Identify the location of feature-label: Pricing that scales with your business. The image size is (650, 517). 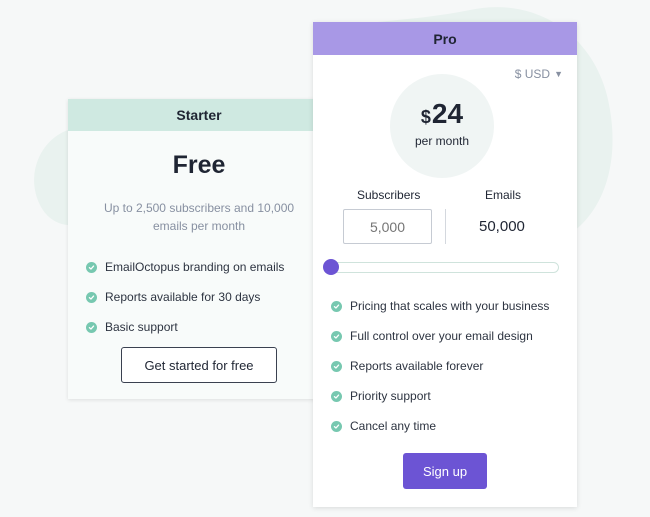
(450, 306).